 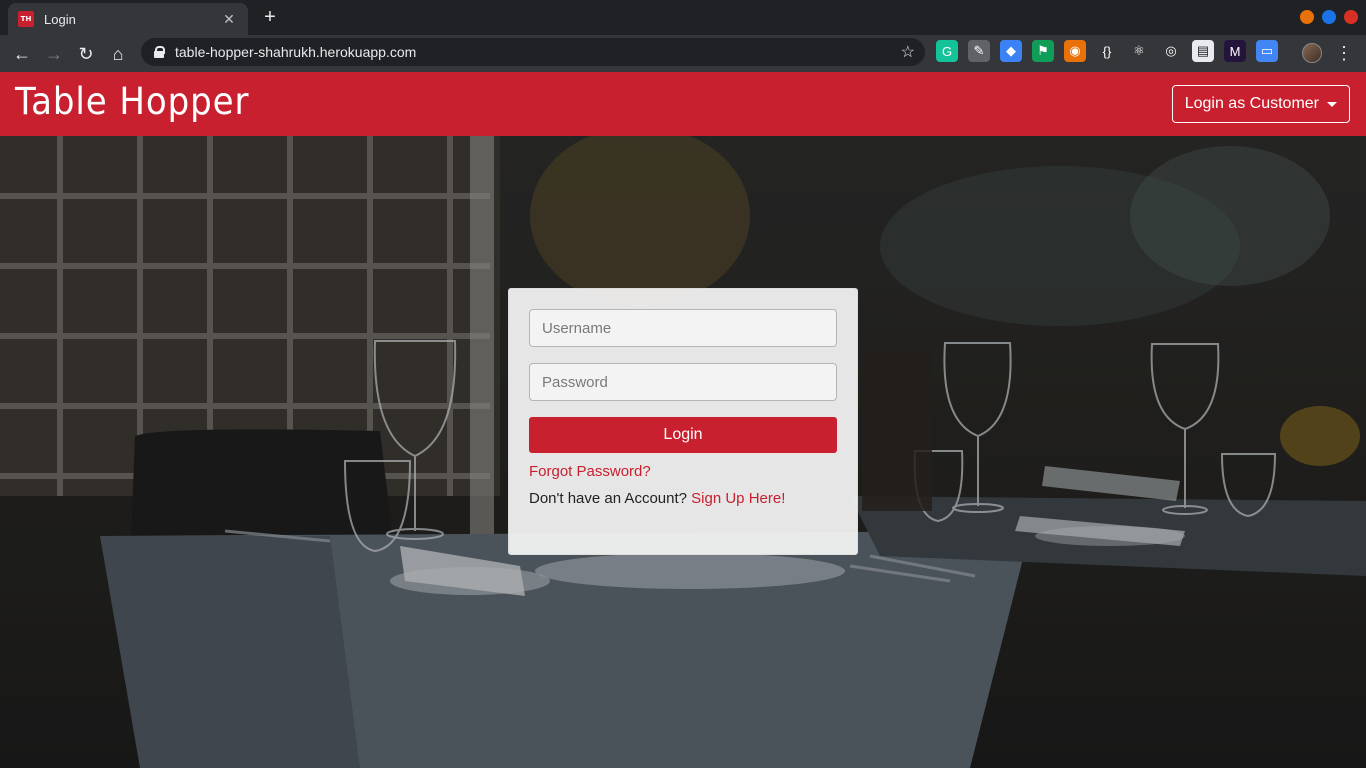 I want to click on address-bar: table-hopper-shahrukh.herokuapp.com ☆, so click(x=533, y=52).